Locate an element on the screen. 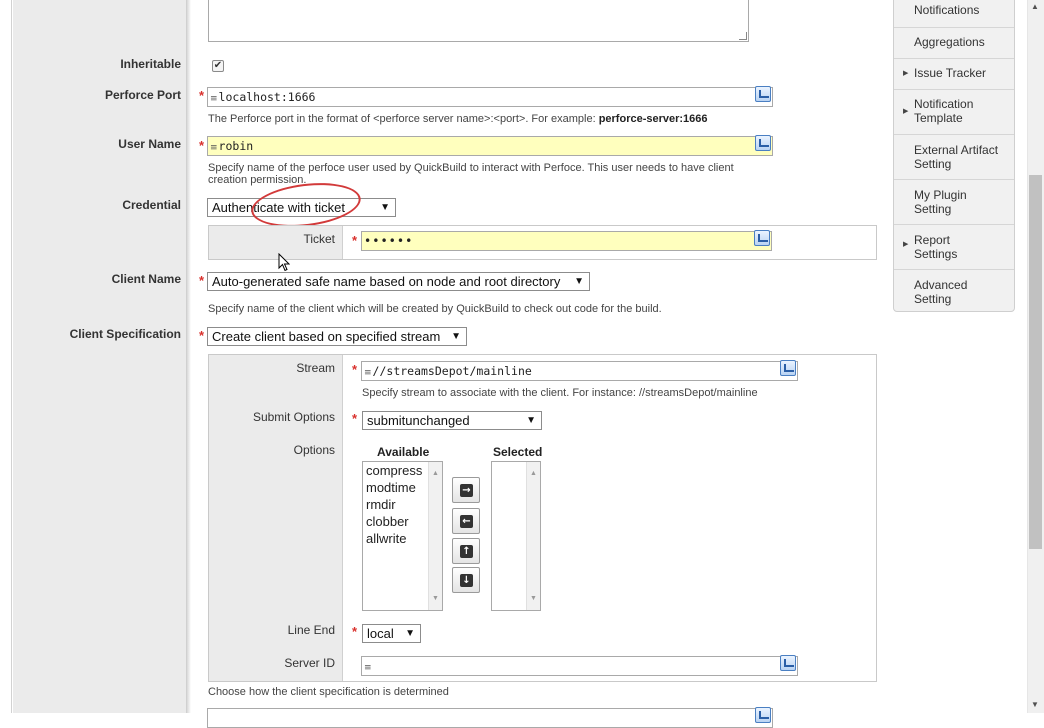 This screenshot has width=1044, height=728. move-down-button: ↓ is located at coordinates (466, 580).